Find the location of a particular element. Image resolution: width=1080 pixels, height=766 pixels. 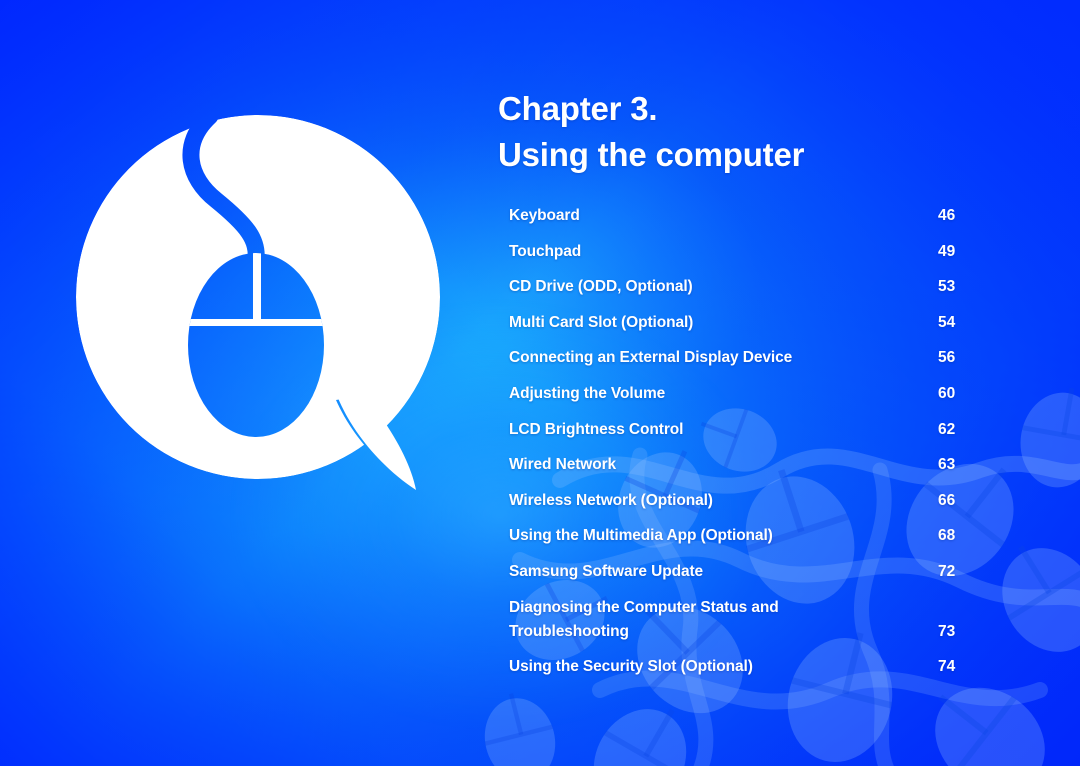

toc-entry: Multi Card Slot (Optional) 54 is located at coordinates (748, 323).